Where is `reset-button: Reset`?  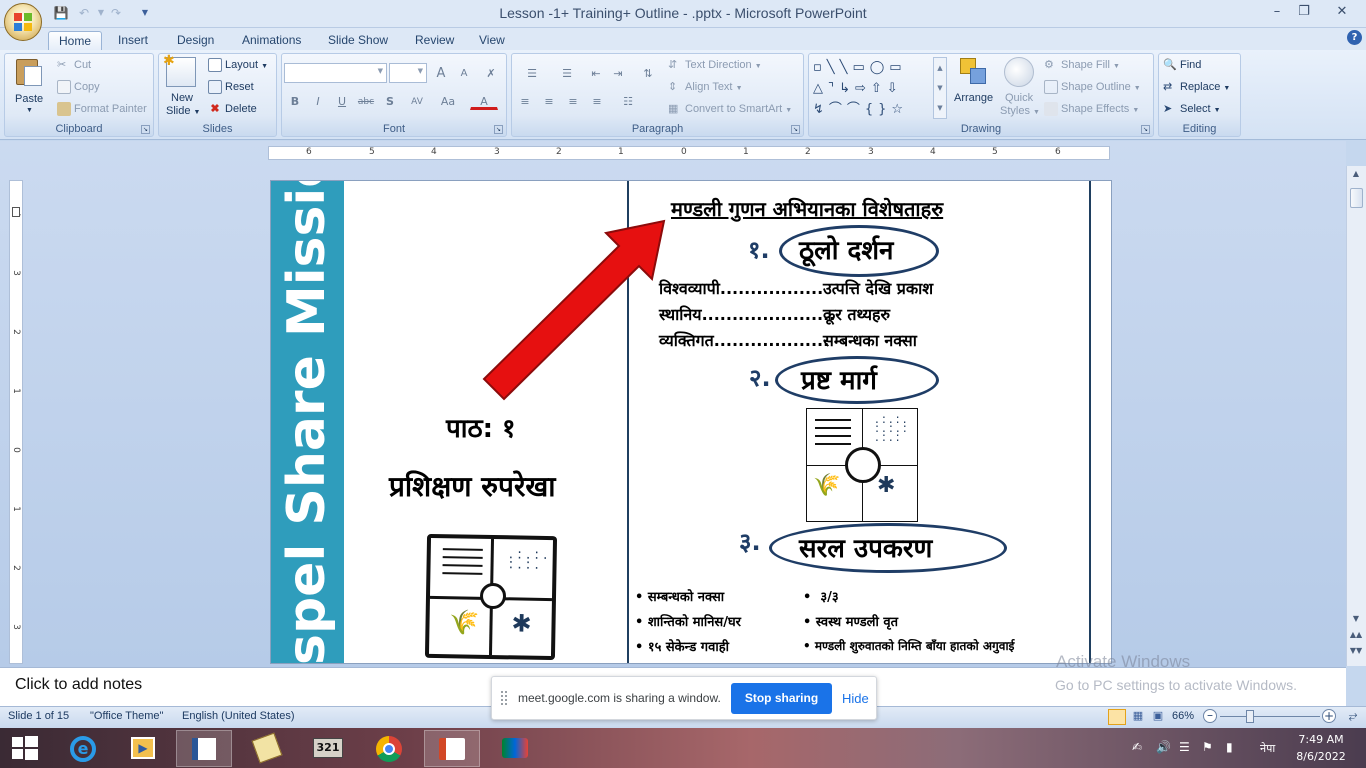 reset-button: Reset is located at coordinates (231, 87).